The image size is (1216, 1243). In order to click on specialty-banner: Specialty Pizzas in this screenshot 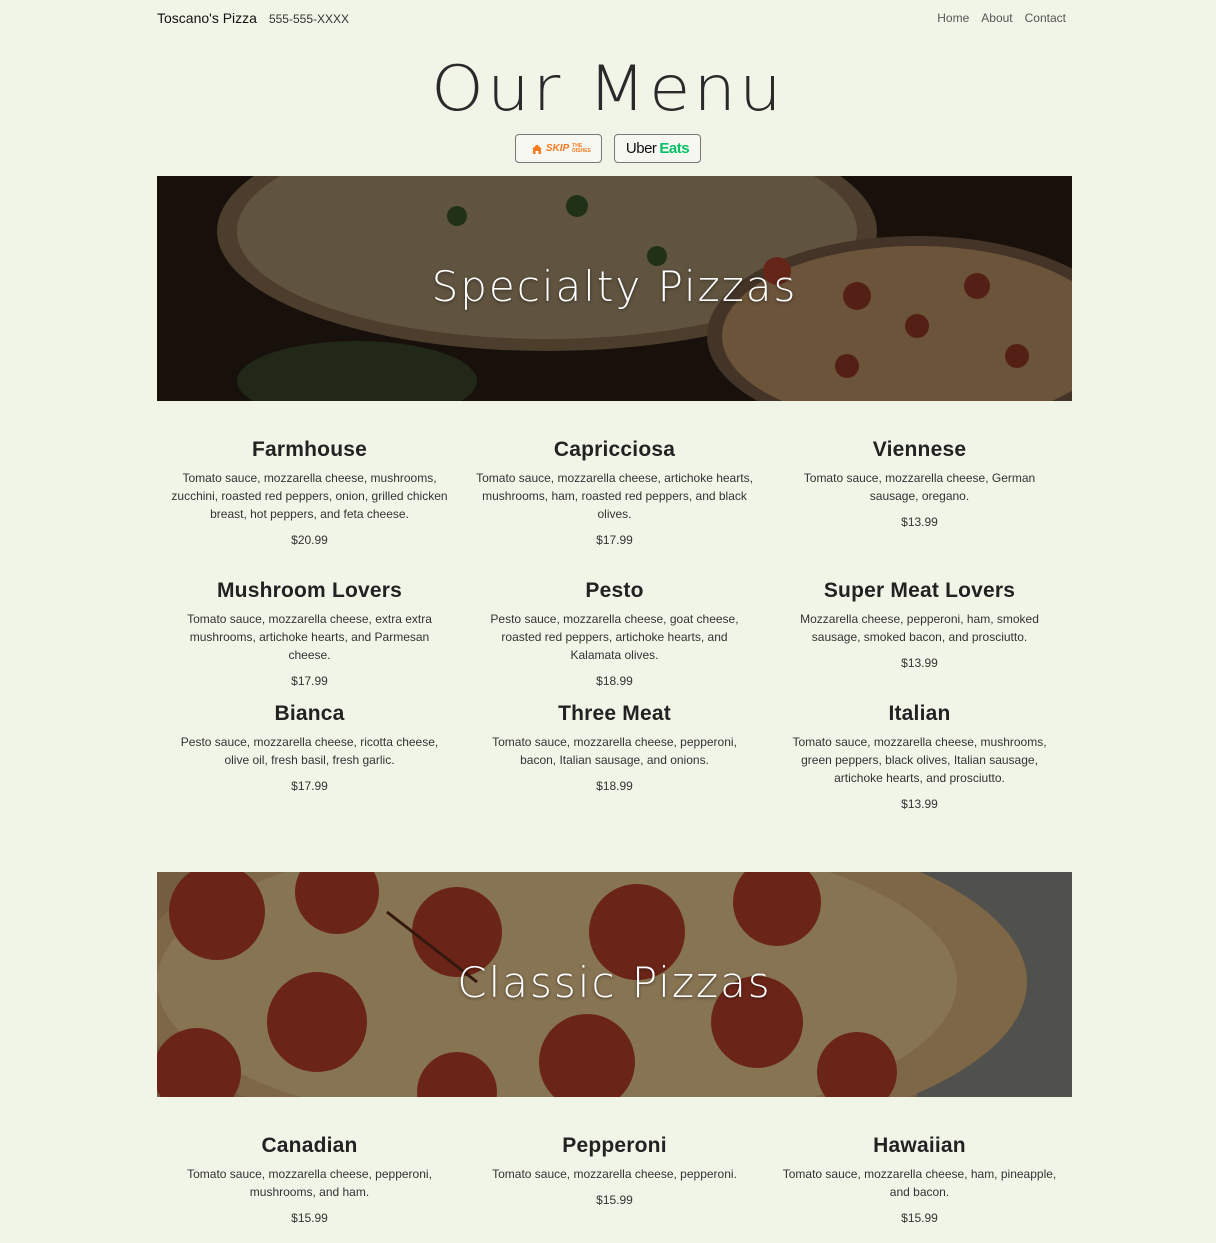, I will do `click(614, 288)`.